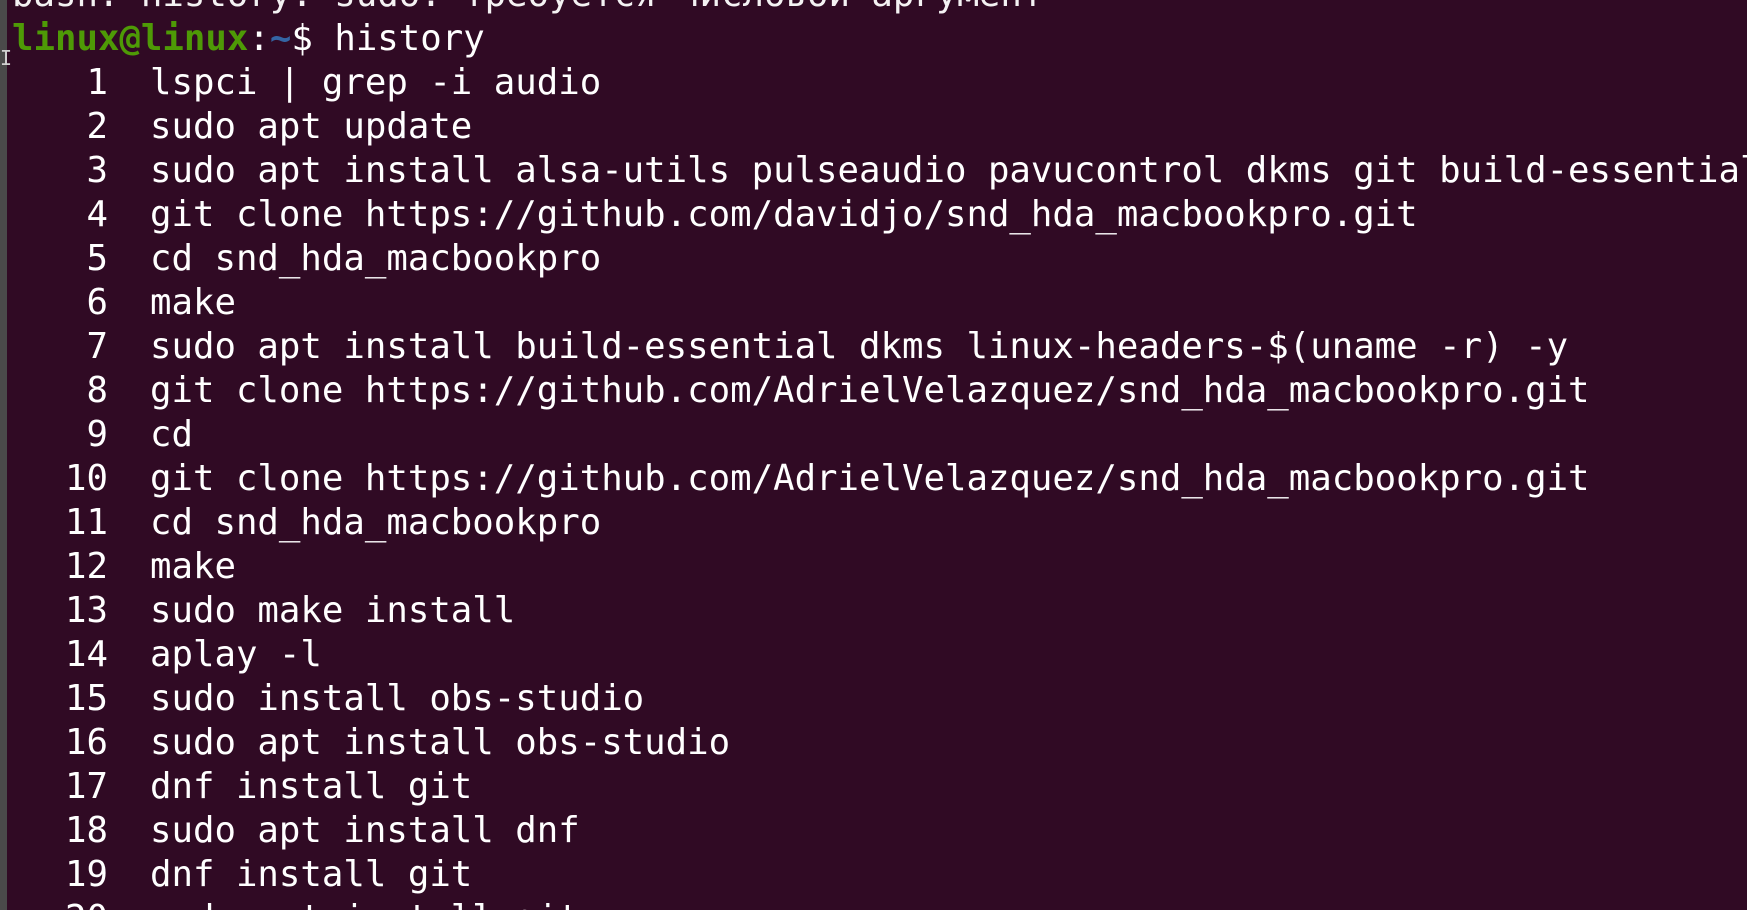 This screenshot has height=910, width=1747. I want to click on history-command: sudo make install, so click(333, 610).